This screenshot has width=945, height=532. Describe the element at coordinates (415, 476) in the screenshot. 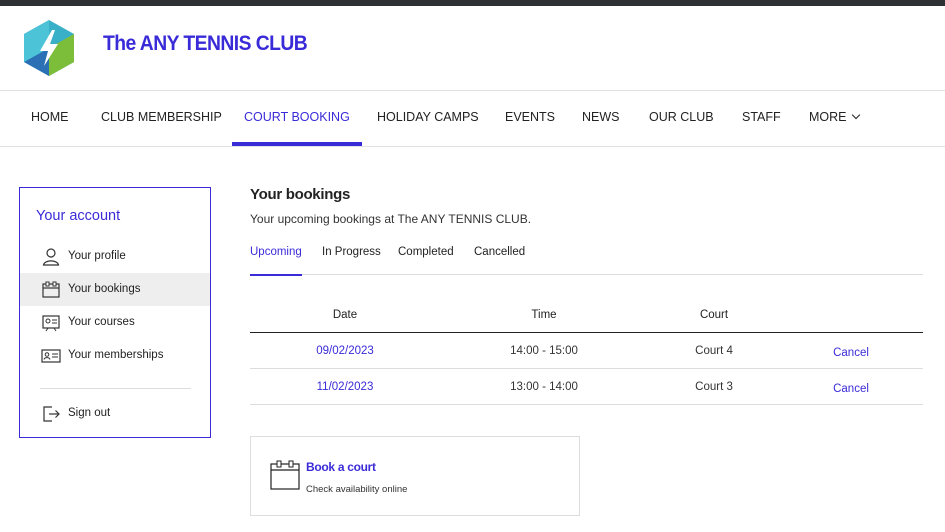

I see `book-a-court-card: Book a court Check availability online` at that location.